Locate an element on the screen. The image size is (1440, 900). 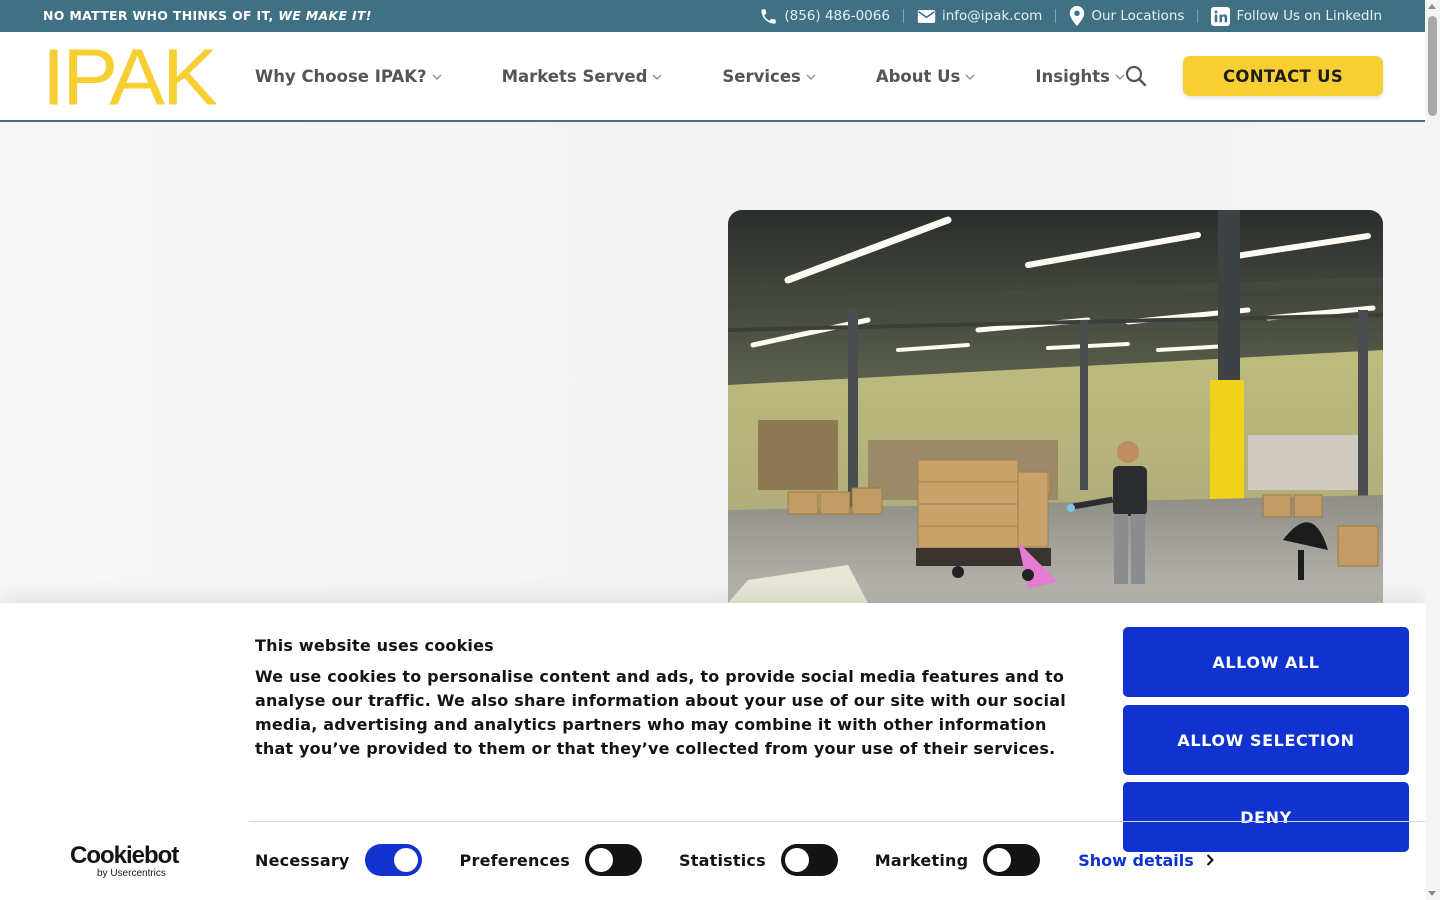
tagline-emphasis: WE MAKE IT! is located at coordinates (325, 15).